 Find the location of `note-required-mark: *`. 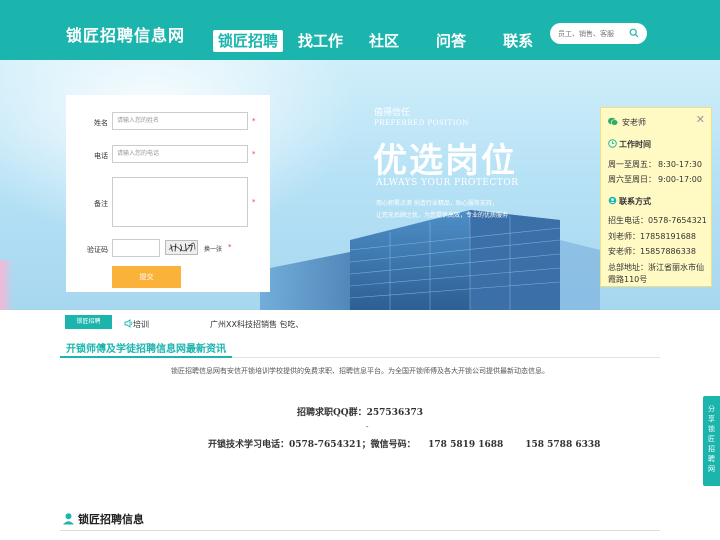

note-required-mark: * is located at coordinates (254, 202).